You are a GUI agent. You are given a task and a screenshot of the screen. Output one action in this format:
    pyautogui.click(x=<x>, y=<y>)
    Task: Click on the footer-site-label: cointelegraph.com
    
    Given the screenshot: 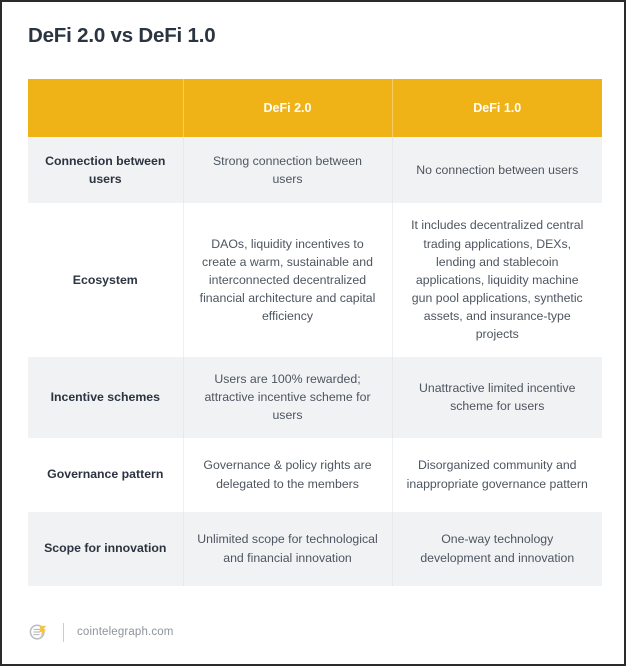 What is the action you would take?
    pyautogui.click(x=125, y=632)
    